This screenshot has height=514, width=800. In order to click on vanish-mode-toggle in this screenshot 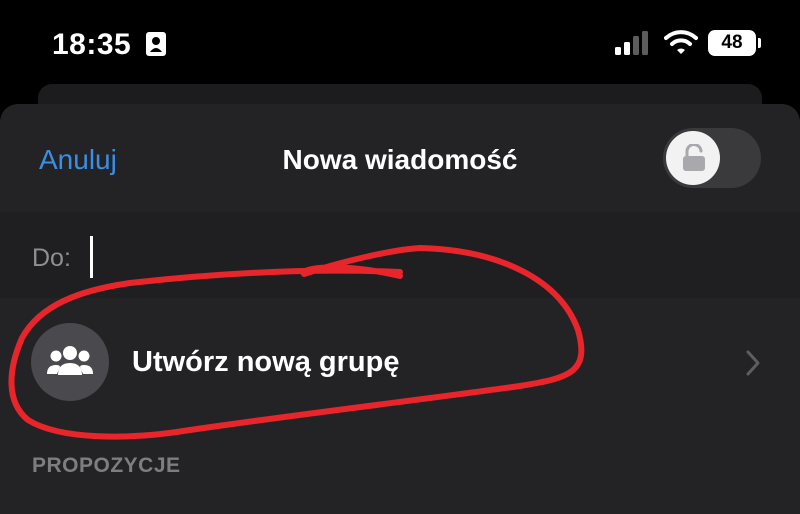, I will do `click(712, 158)`.